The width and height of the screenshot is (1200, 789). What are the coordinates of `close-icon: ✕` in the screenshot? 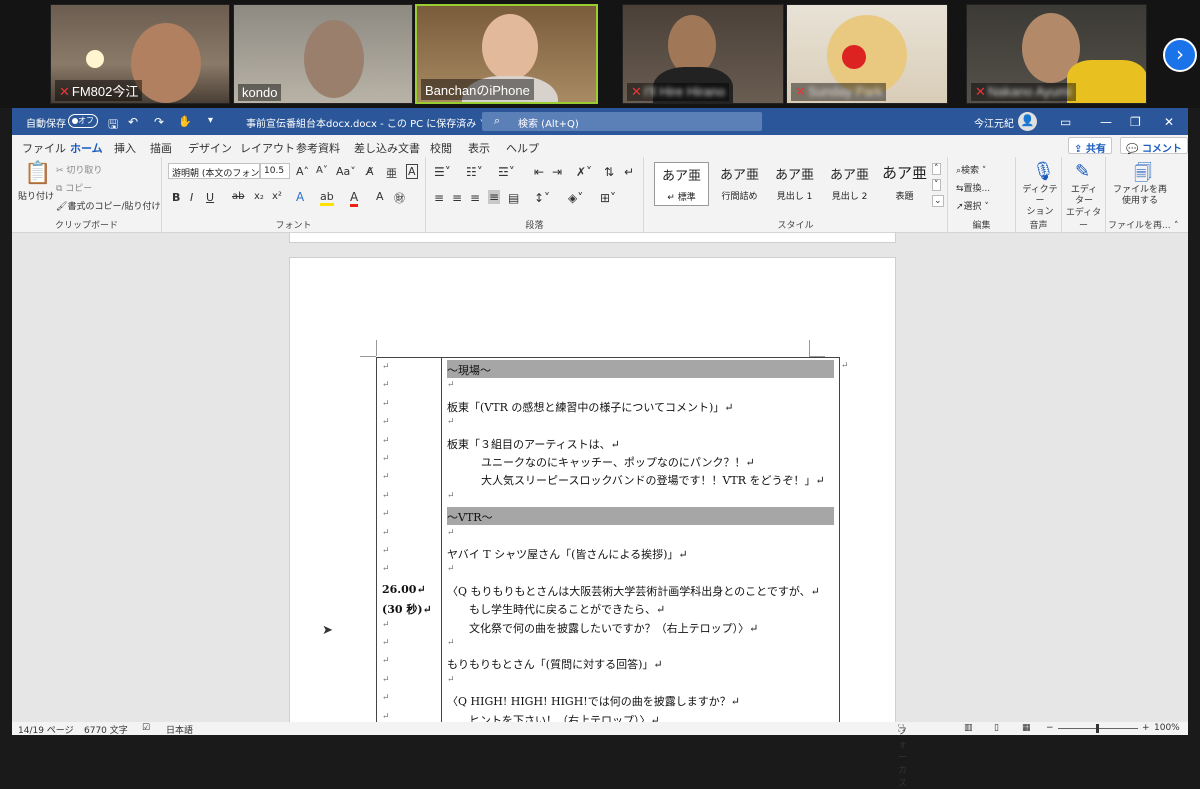 It's located at (1169, 122).